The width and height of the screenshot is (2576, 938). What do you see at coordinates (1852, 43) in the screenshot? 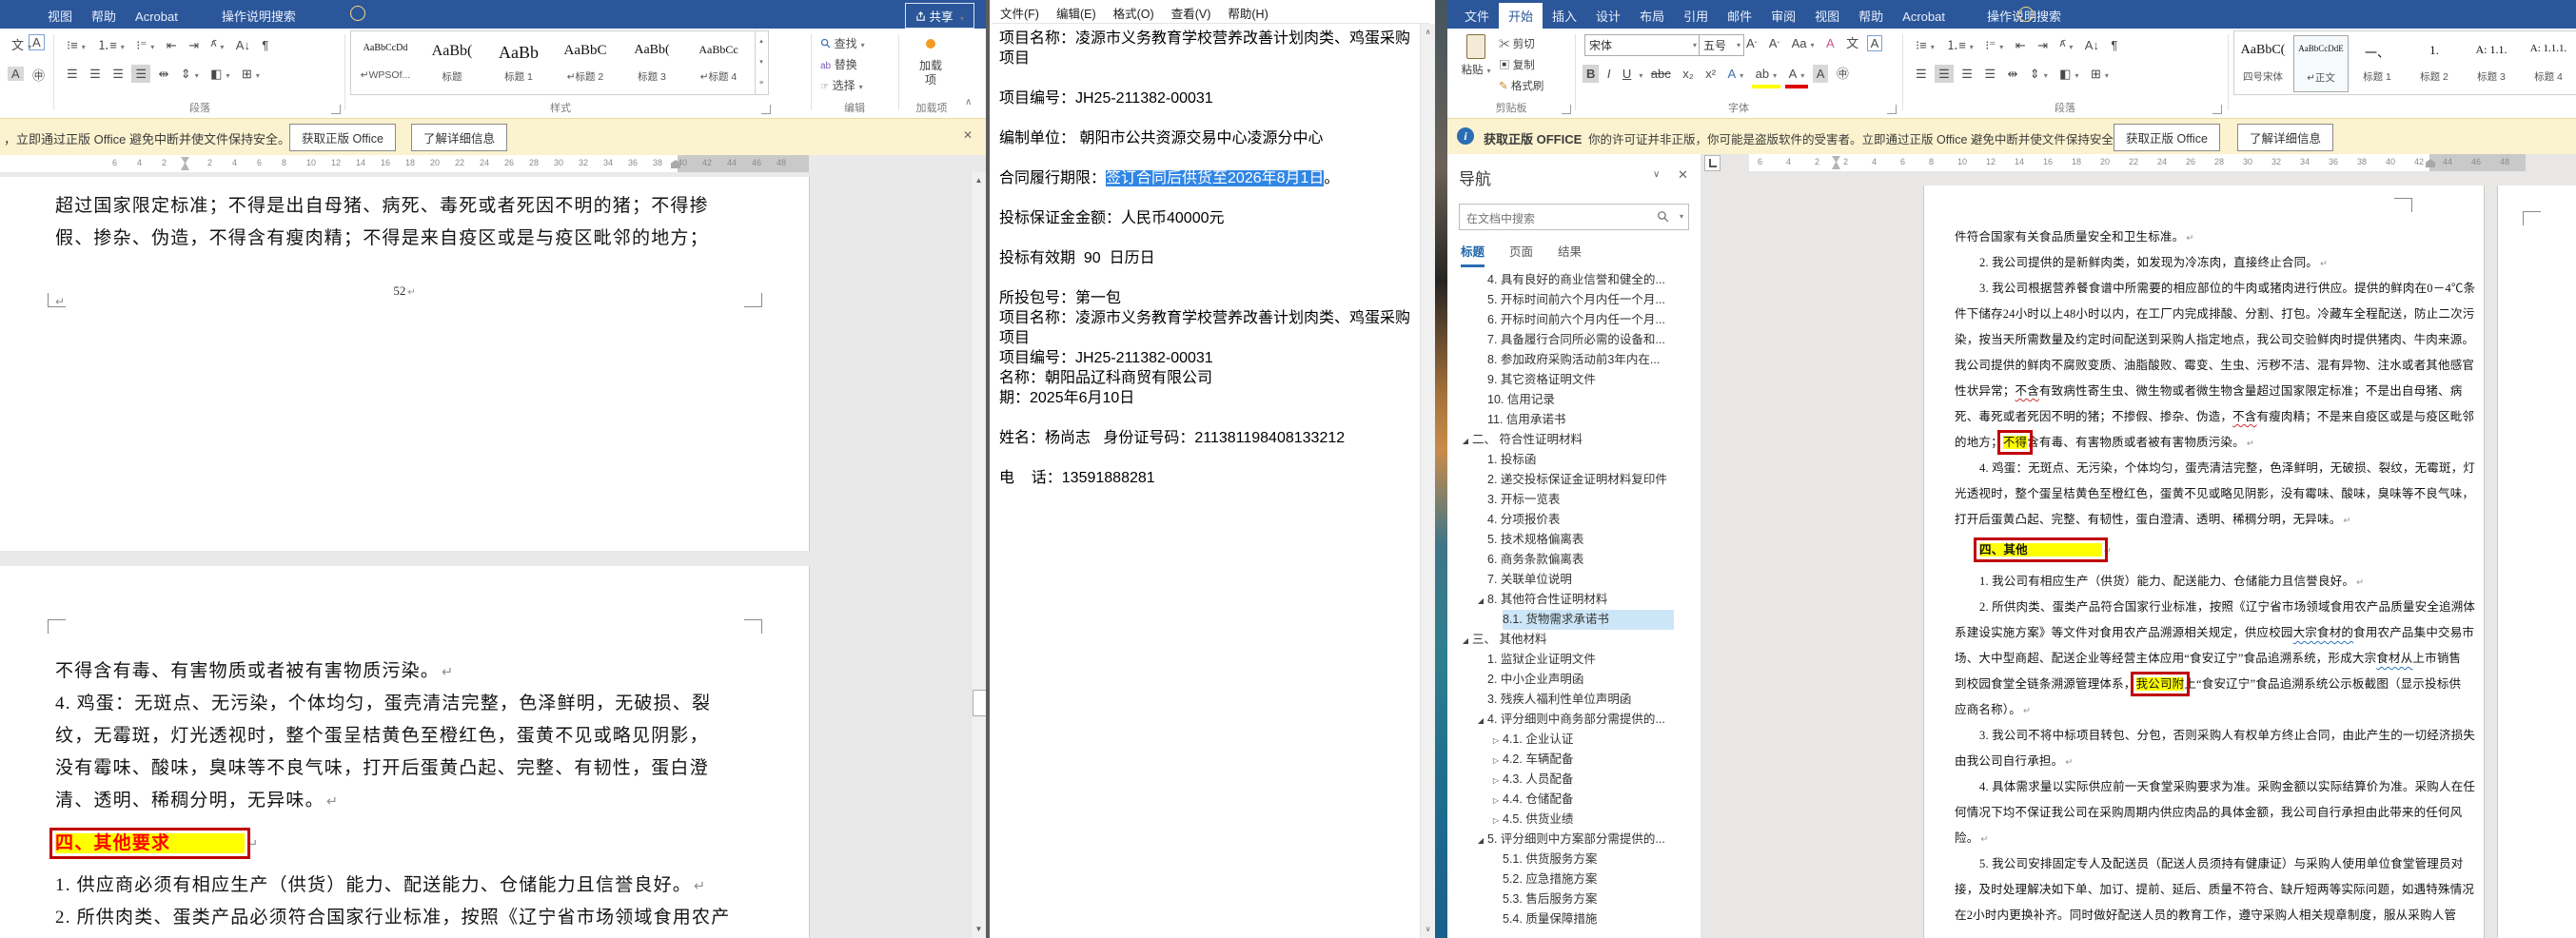
I see `phonetic-guide-icon: 文` at bounding box center [1852, 43].